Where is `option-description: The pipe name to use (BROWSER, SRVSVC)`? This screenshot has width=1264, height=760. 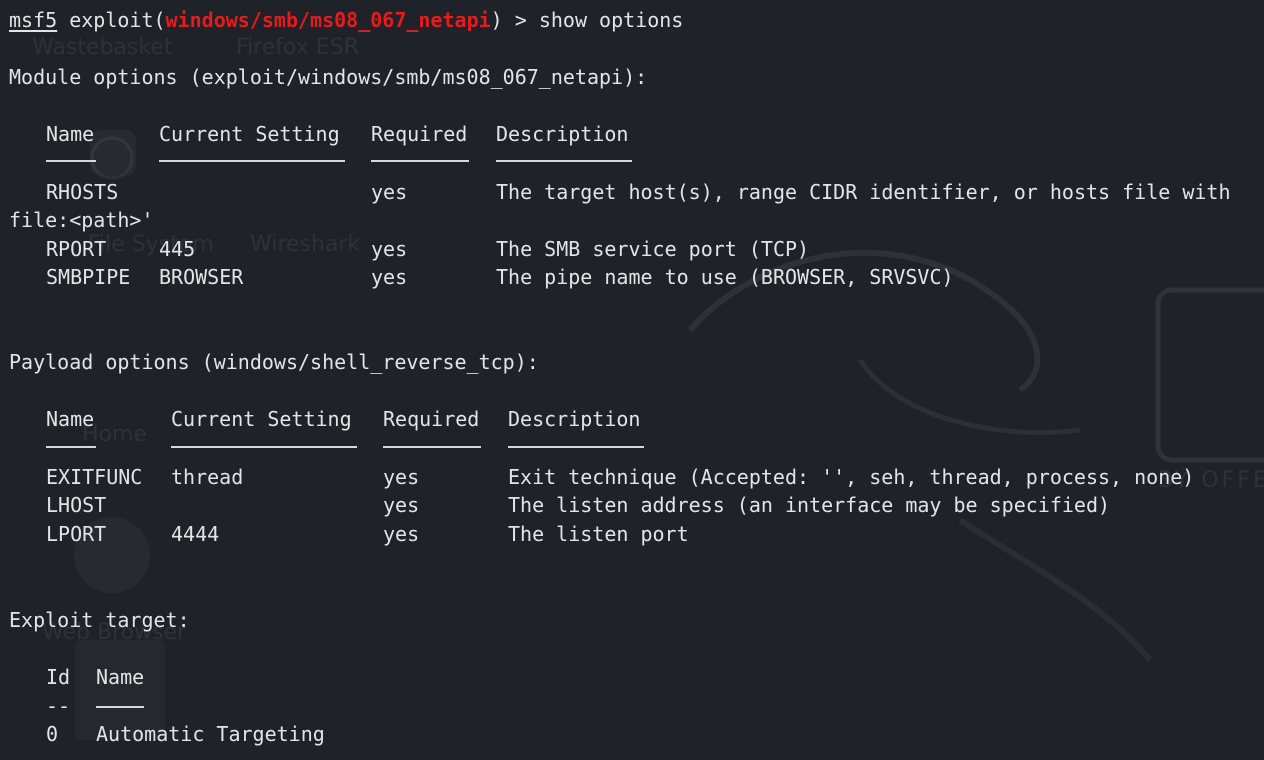
option-description: The pipe name to use (BROWSER, SRVSVC) is located at coordinates (725, 277).